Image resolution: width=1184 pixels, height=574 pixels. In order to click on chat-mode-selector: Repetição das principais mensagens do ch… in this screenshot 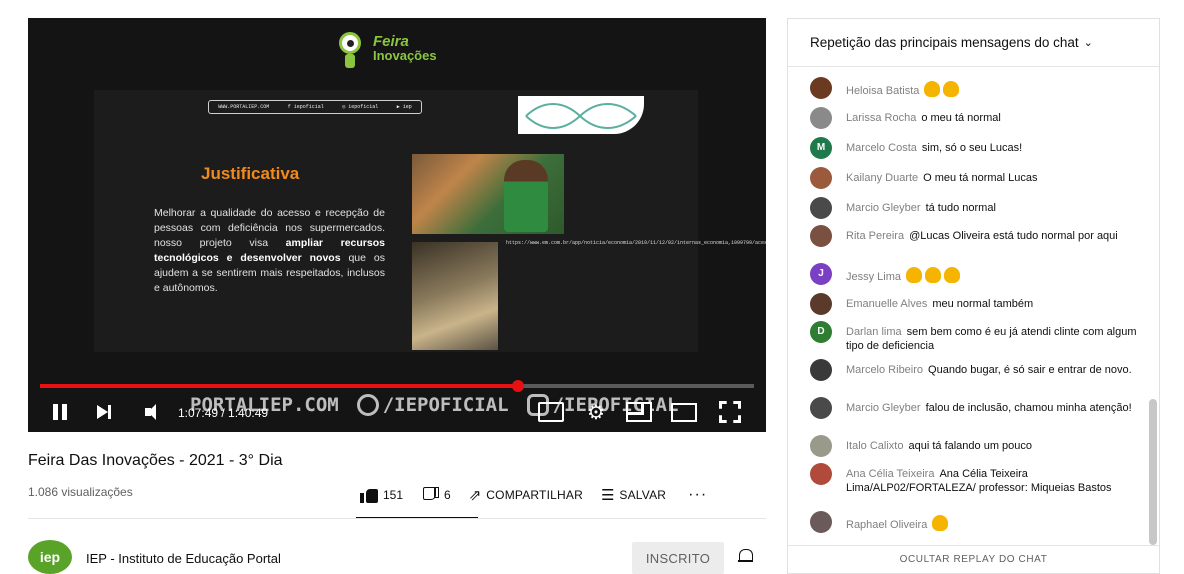, I will do `click(973, 43)`.